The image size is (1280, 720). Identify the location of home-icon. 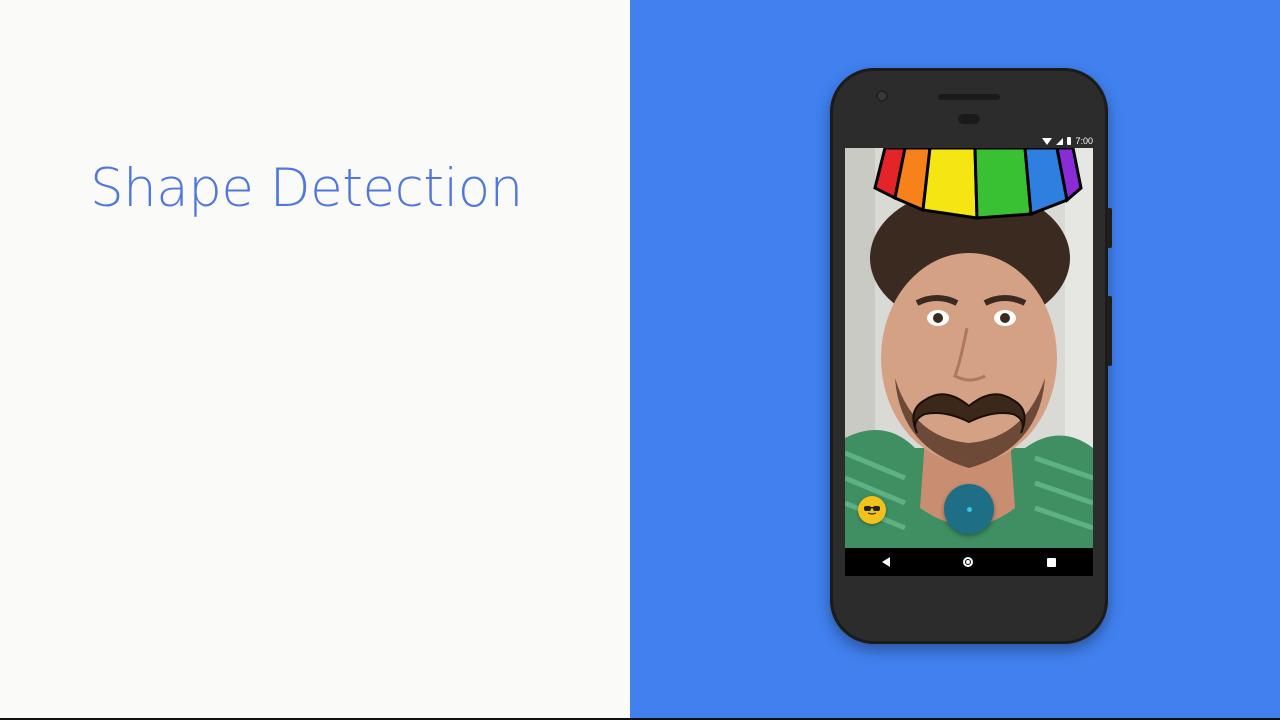
(968, 562).